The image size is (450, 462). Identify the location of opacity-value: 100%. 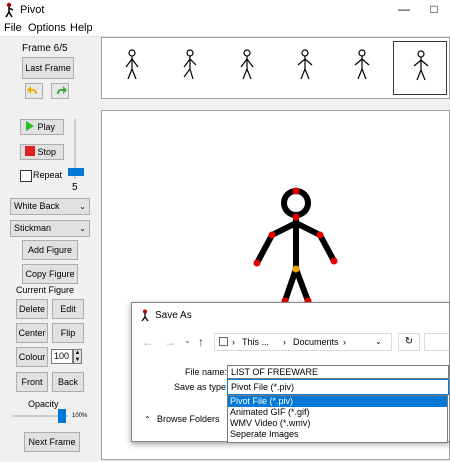
(80, 416).